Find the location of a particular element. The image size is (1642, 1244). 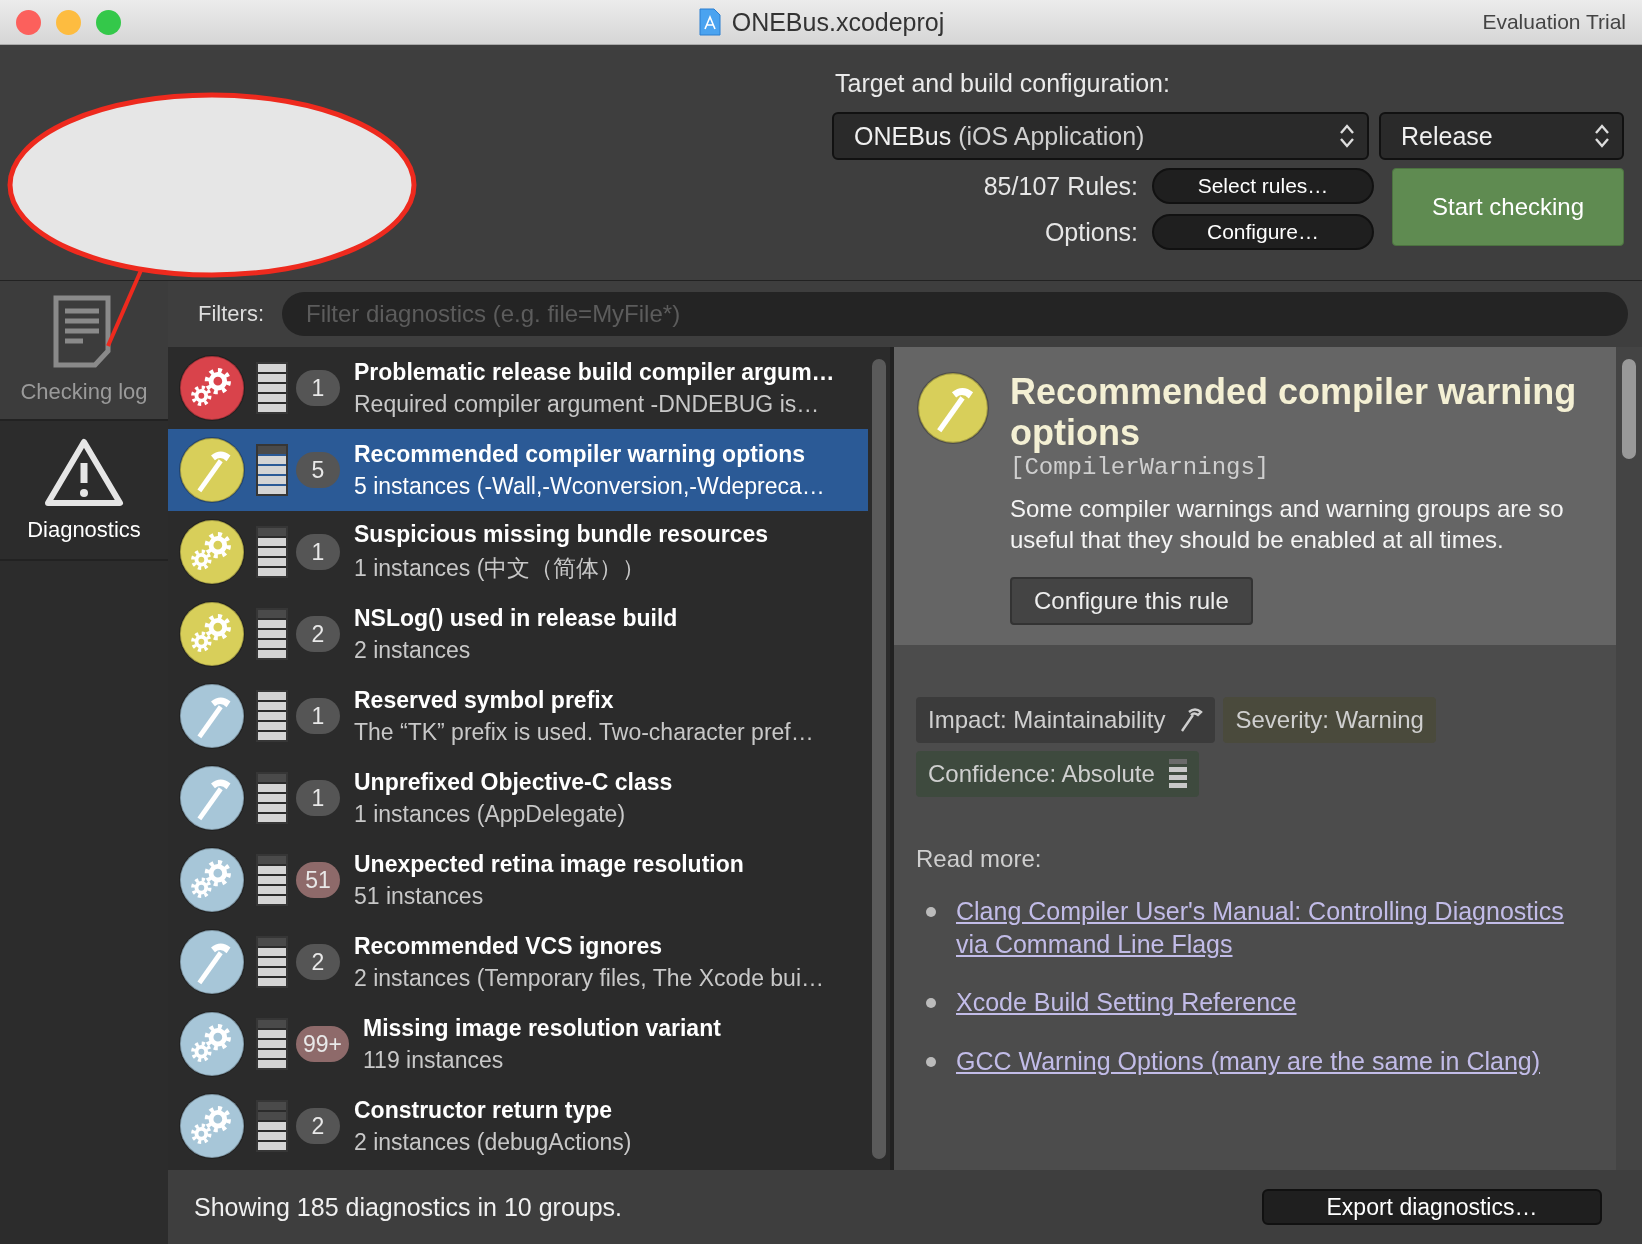

rule-description: Some compiler warnings and warning groups are so useful that they should be enabled at all times. is located at coordinates (1287, 524).